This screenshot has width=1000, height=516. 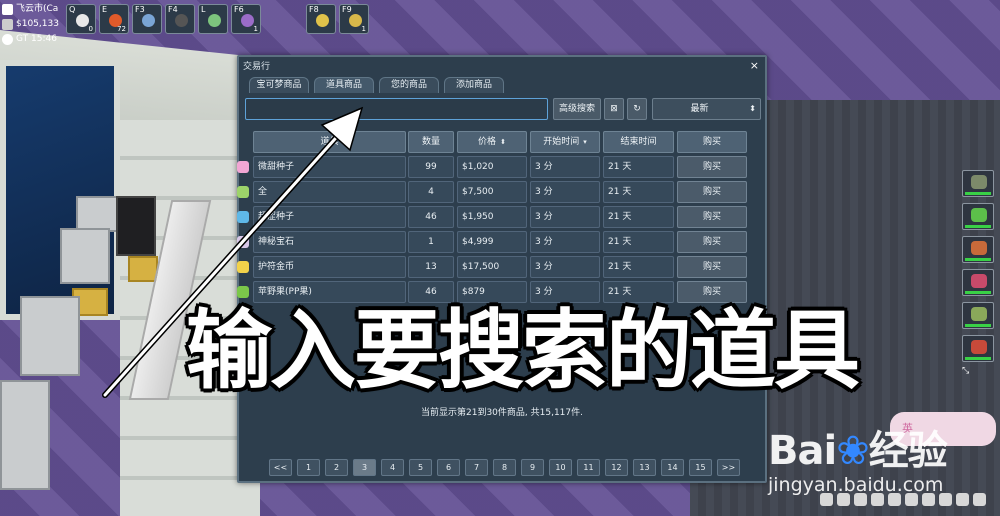 What do you see at coordinates (500, 242) in the screenshot?
I see `table-row: 神秘宝石 1 $4,999 3 分 21 天购买` at bounding box center [500, 242].